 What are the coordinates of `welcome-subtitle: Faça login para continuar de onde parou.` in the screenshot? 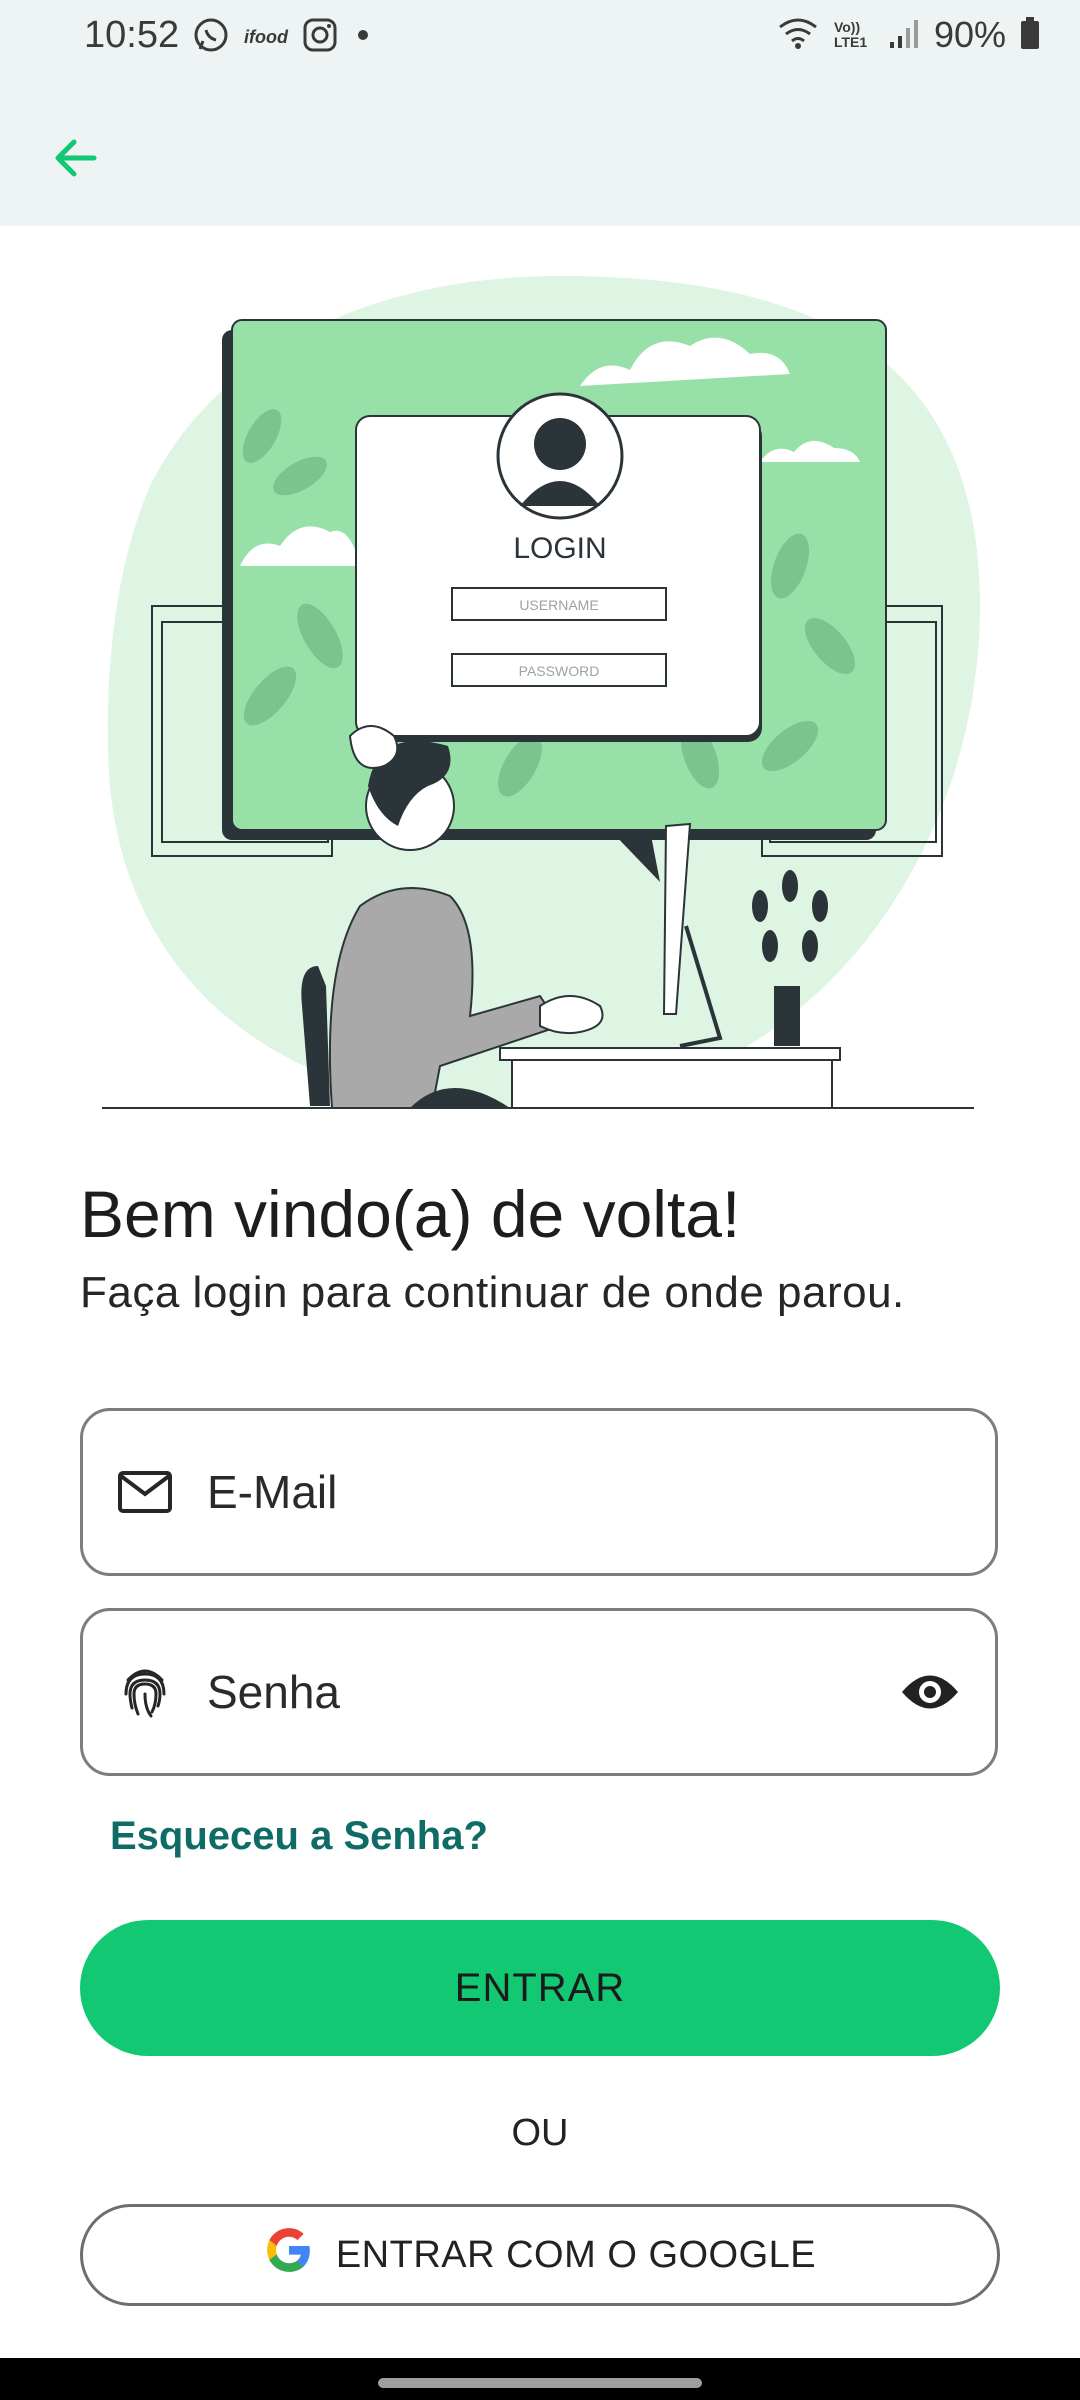 It's located at (492, 1292).